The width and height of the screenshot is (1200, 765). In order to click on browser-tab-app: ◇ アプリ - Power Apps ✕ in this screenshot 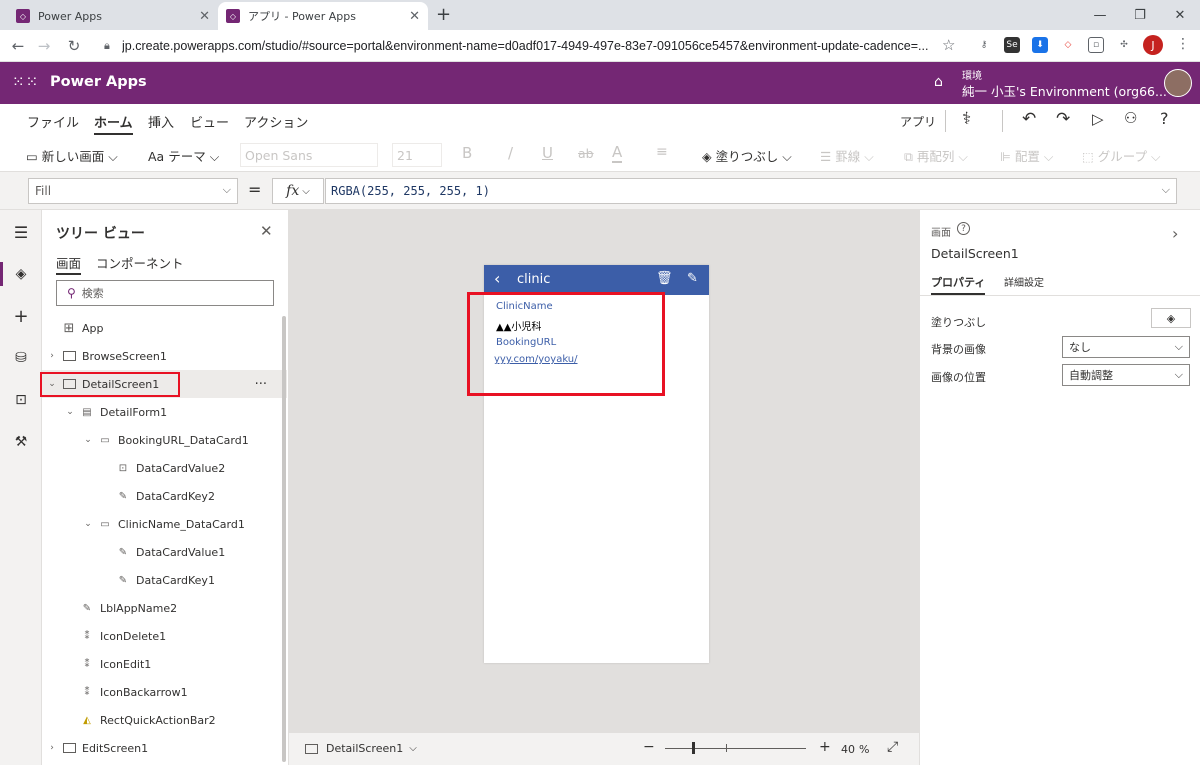, I will do `click(323, 16)`.